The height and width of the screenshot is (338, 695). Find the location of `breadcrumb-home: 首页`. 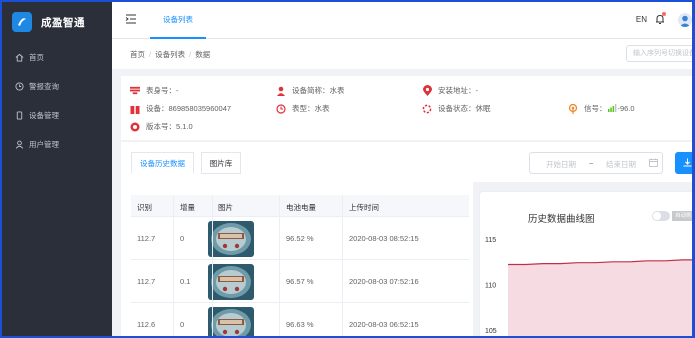

breadcrumb-home: 首页 is located at coordinates (137, 54).